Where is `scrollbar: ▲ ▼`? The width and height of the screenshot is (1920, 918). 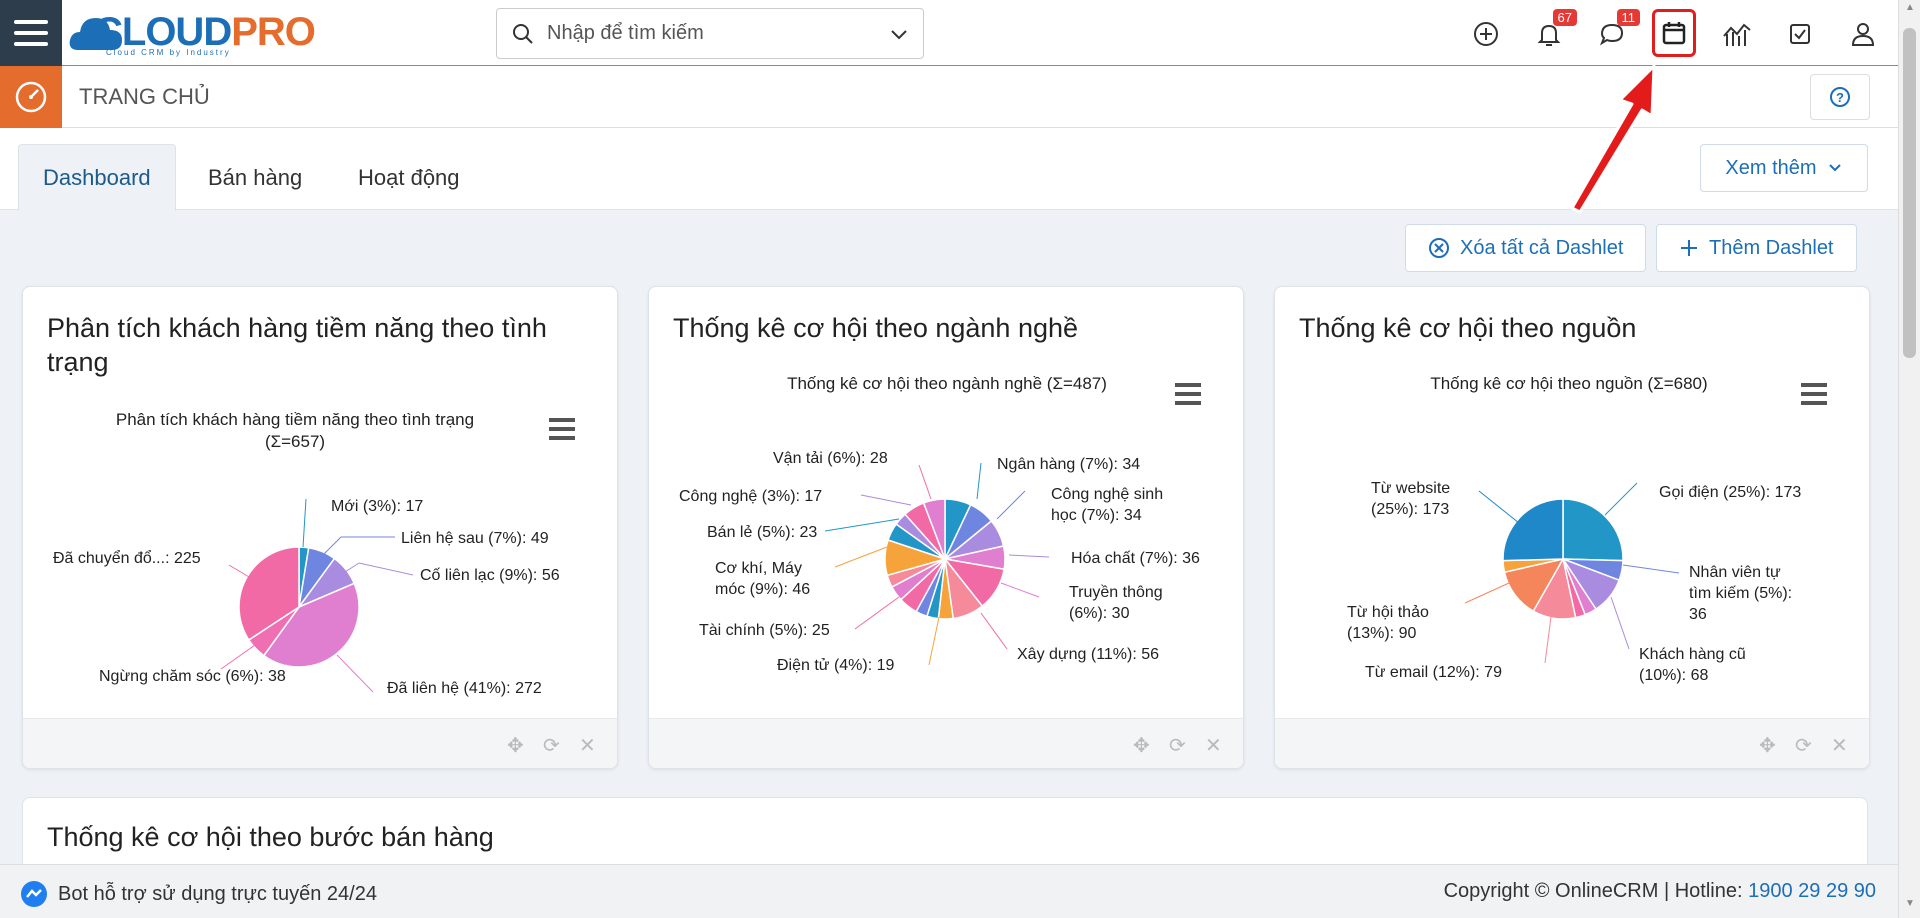
scrollbar: ▲ ▼ is located at coordinates (1909, 459).